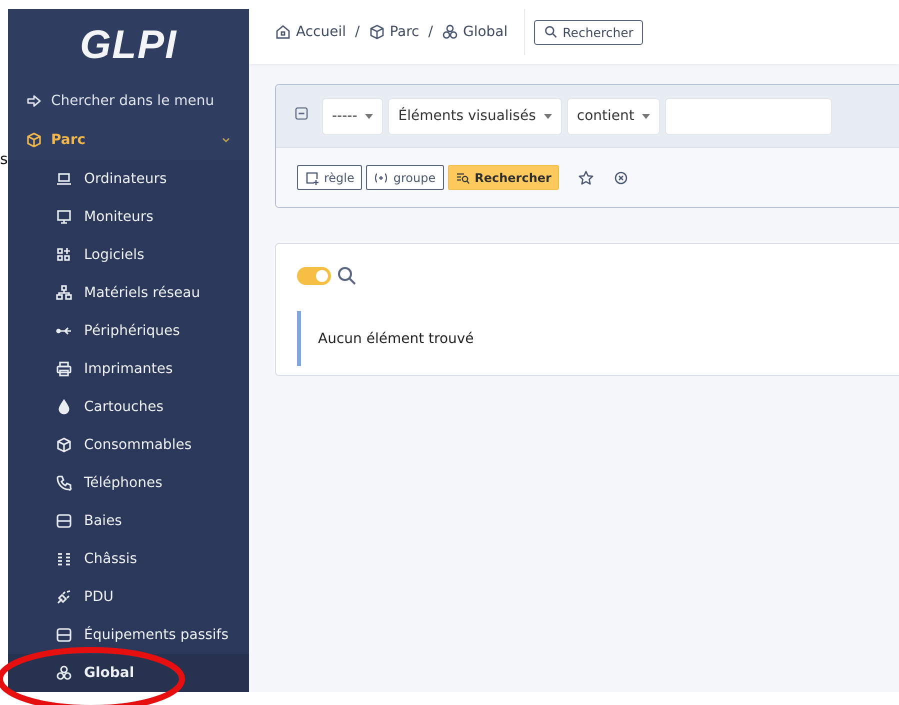  What do you see at coordinates (405, 32) in the screenshot?
I see `breadcrumb-link: Parc` at bounding box center [405, 32].